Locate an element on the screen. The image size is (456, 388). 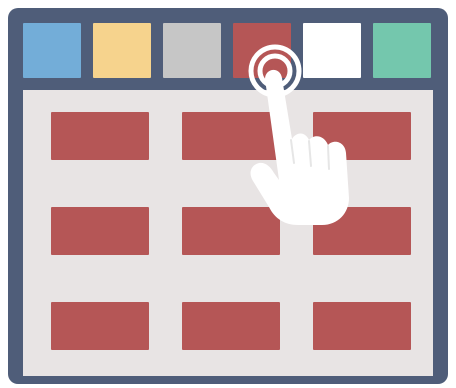
yellow-swatch is located at coordinates (122, 50).